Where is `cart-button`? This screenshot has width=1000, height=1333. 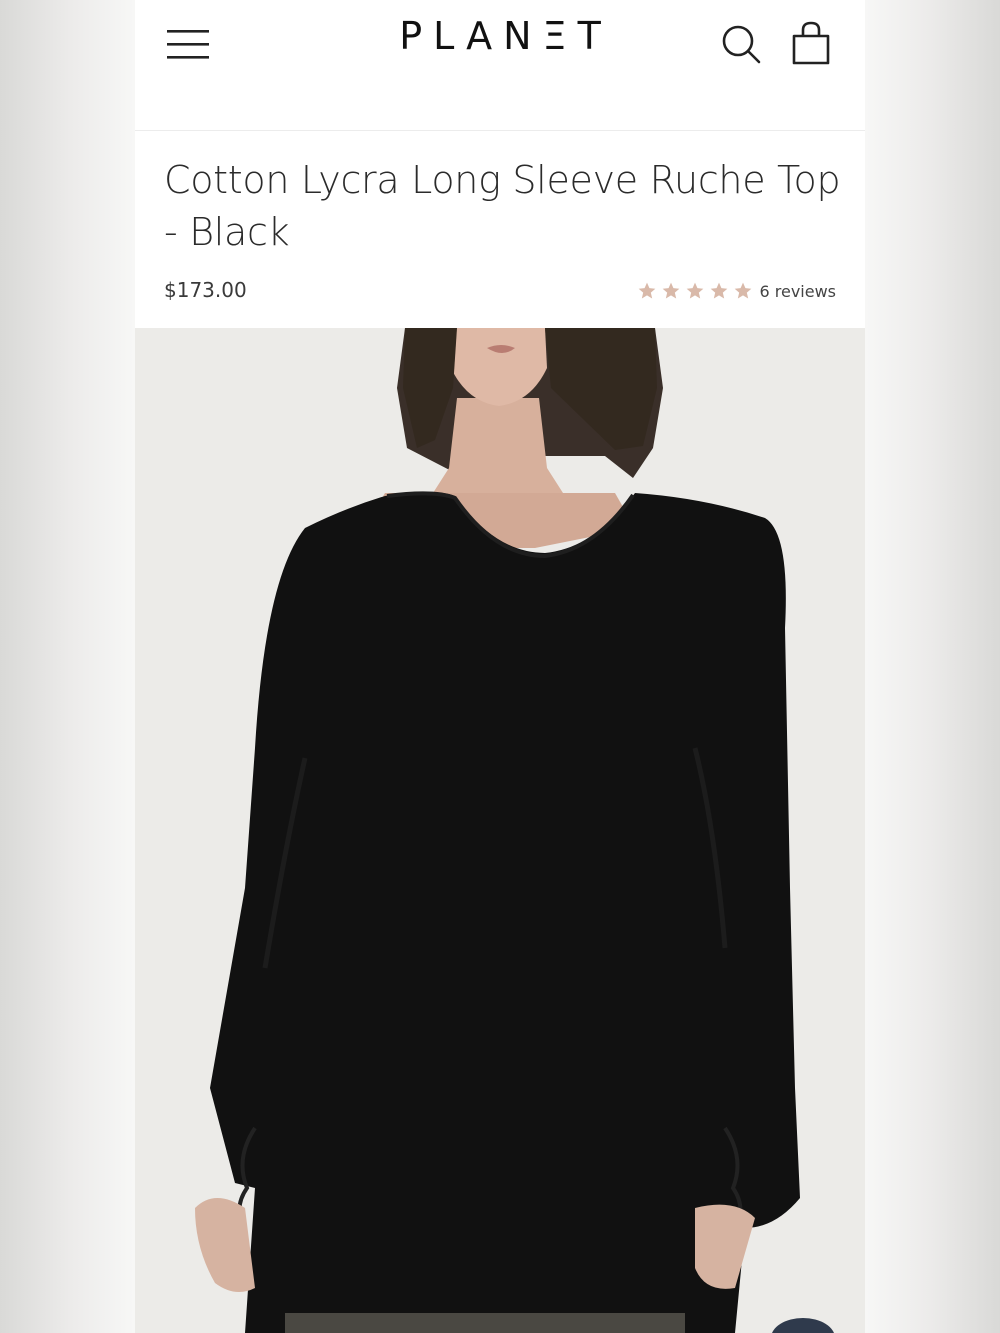 cart-button is located at coordinates (811, 43).